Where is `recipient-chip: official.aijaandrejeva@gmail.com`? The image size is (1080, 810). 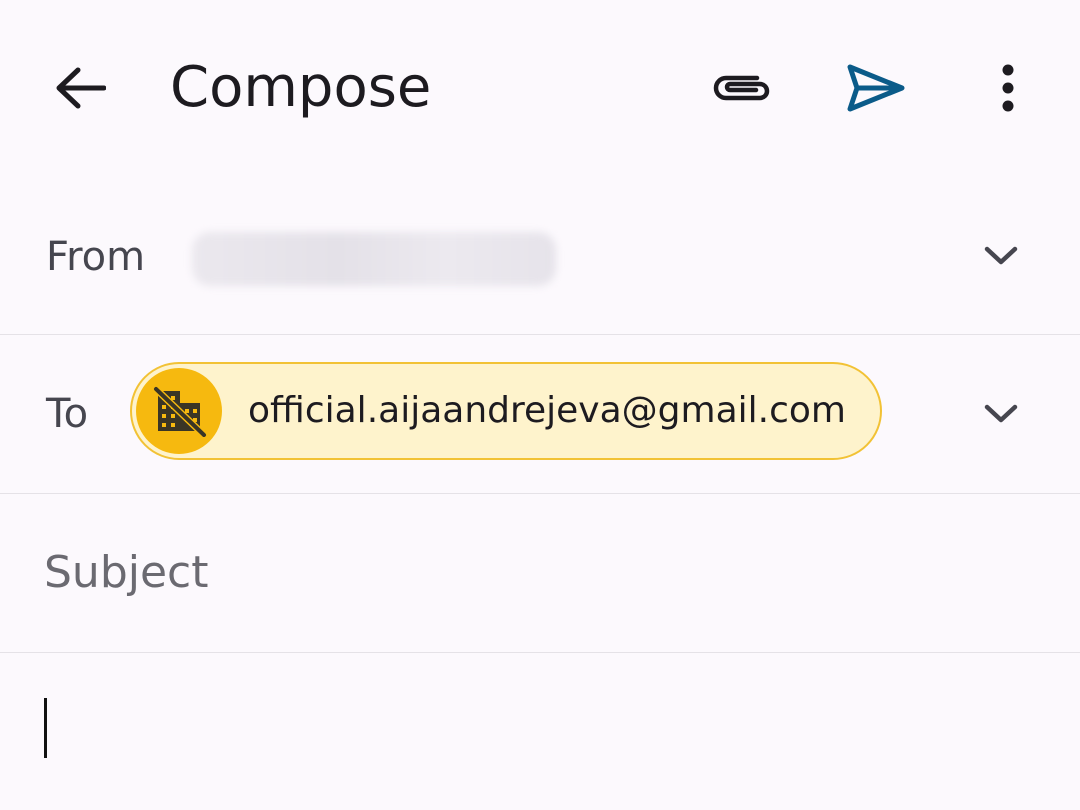
recipient-chip: official.aijaandrejeva@gmail.com is located at coordinates (506, 411).